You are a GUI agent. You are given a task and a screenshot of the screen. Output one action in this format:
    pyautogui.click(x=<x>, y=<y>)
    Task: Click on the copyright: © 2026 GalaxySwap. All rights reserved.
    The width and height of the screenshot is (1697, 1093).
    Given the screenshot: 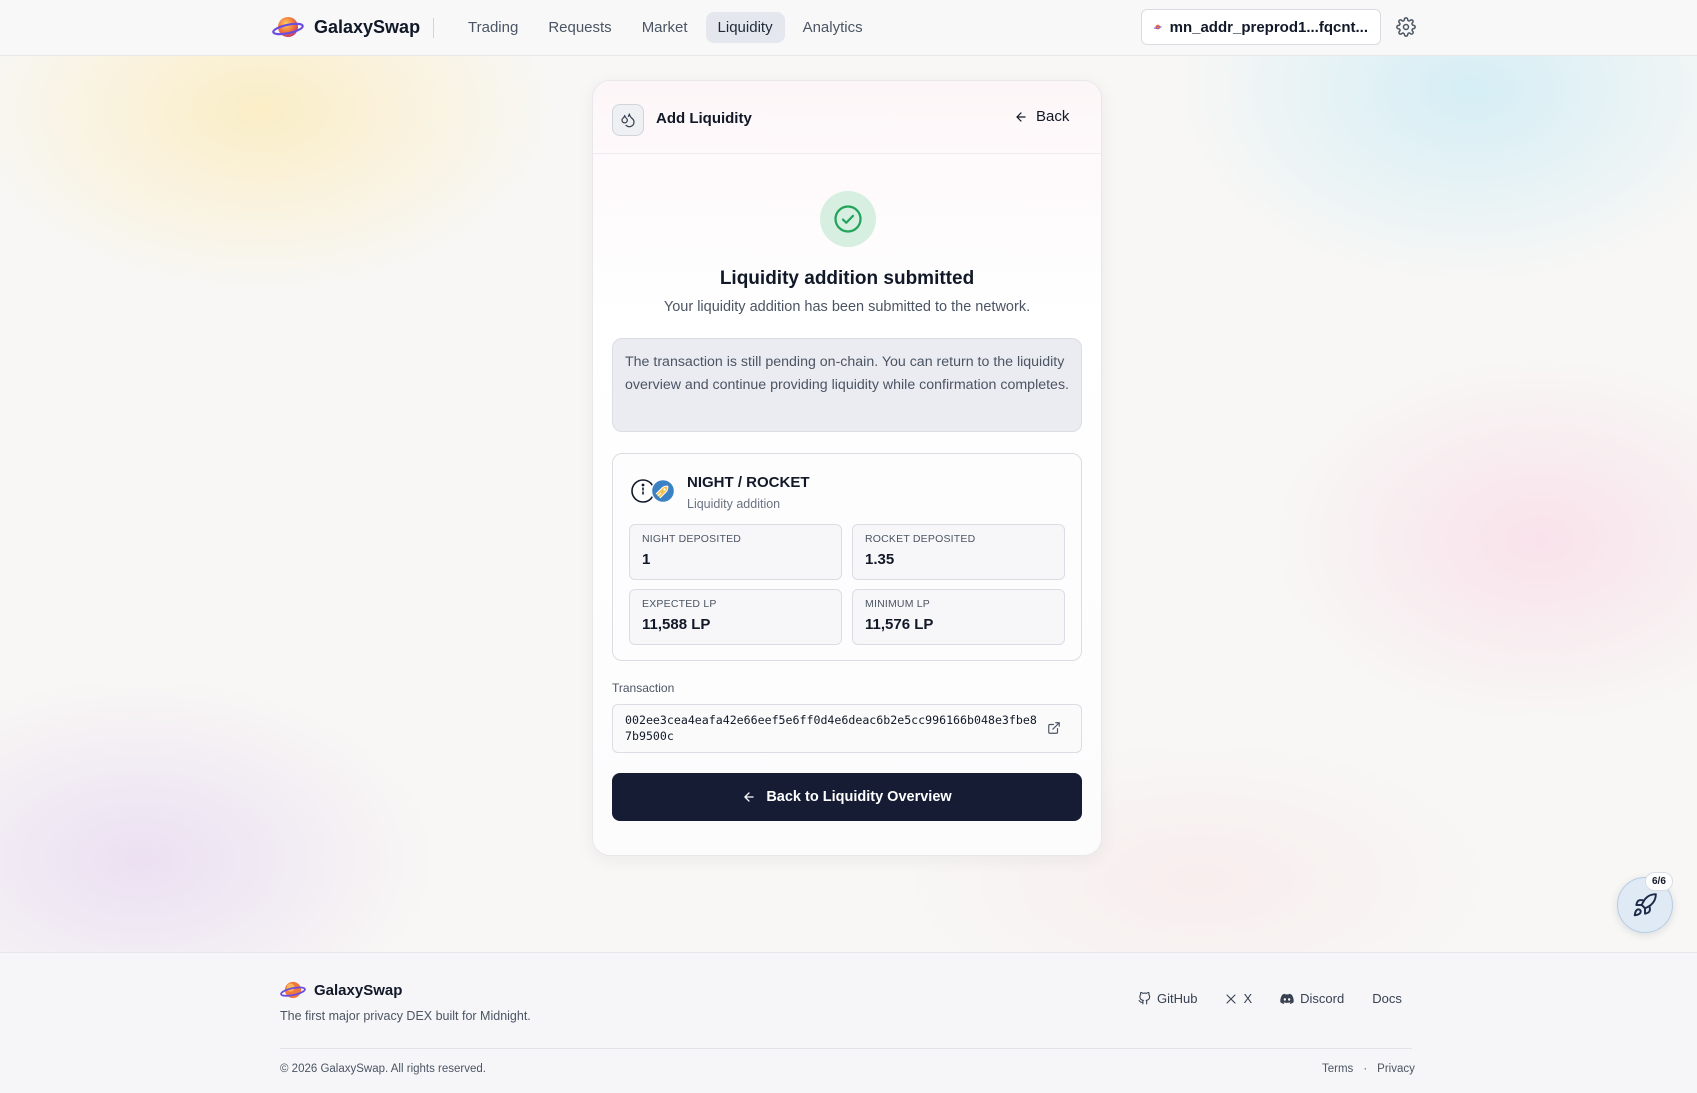 What is the action you would take?
    pyautogui.click(x=383, y=1069)
    